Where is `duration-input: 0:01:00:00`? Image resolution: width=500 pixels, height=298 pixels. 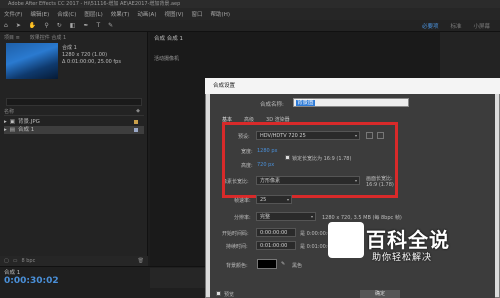 duration-input: 0:01:00:00 is located at coordinates (276, 245).